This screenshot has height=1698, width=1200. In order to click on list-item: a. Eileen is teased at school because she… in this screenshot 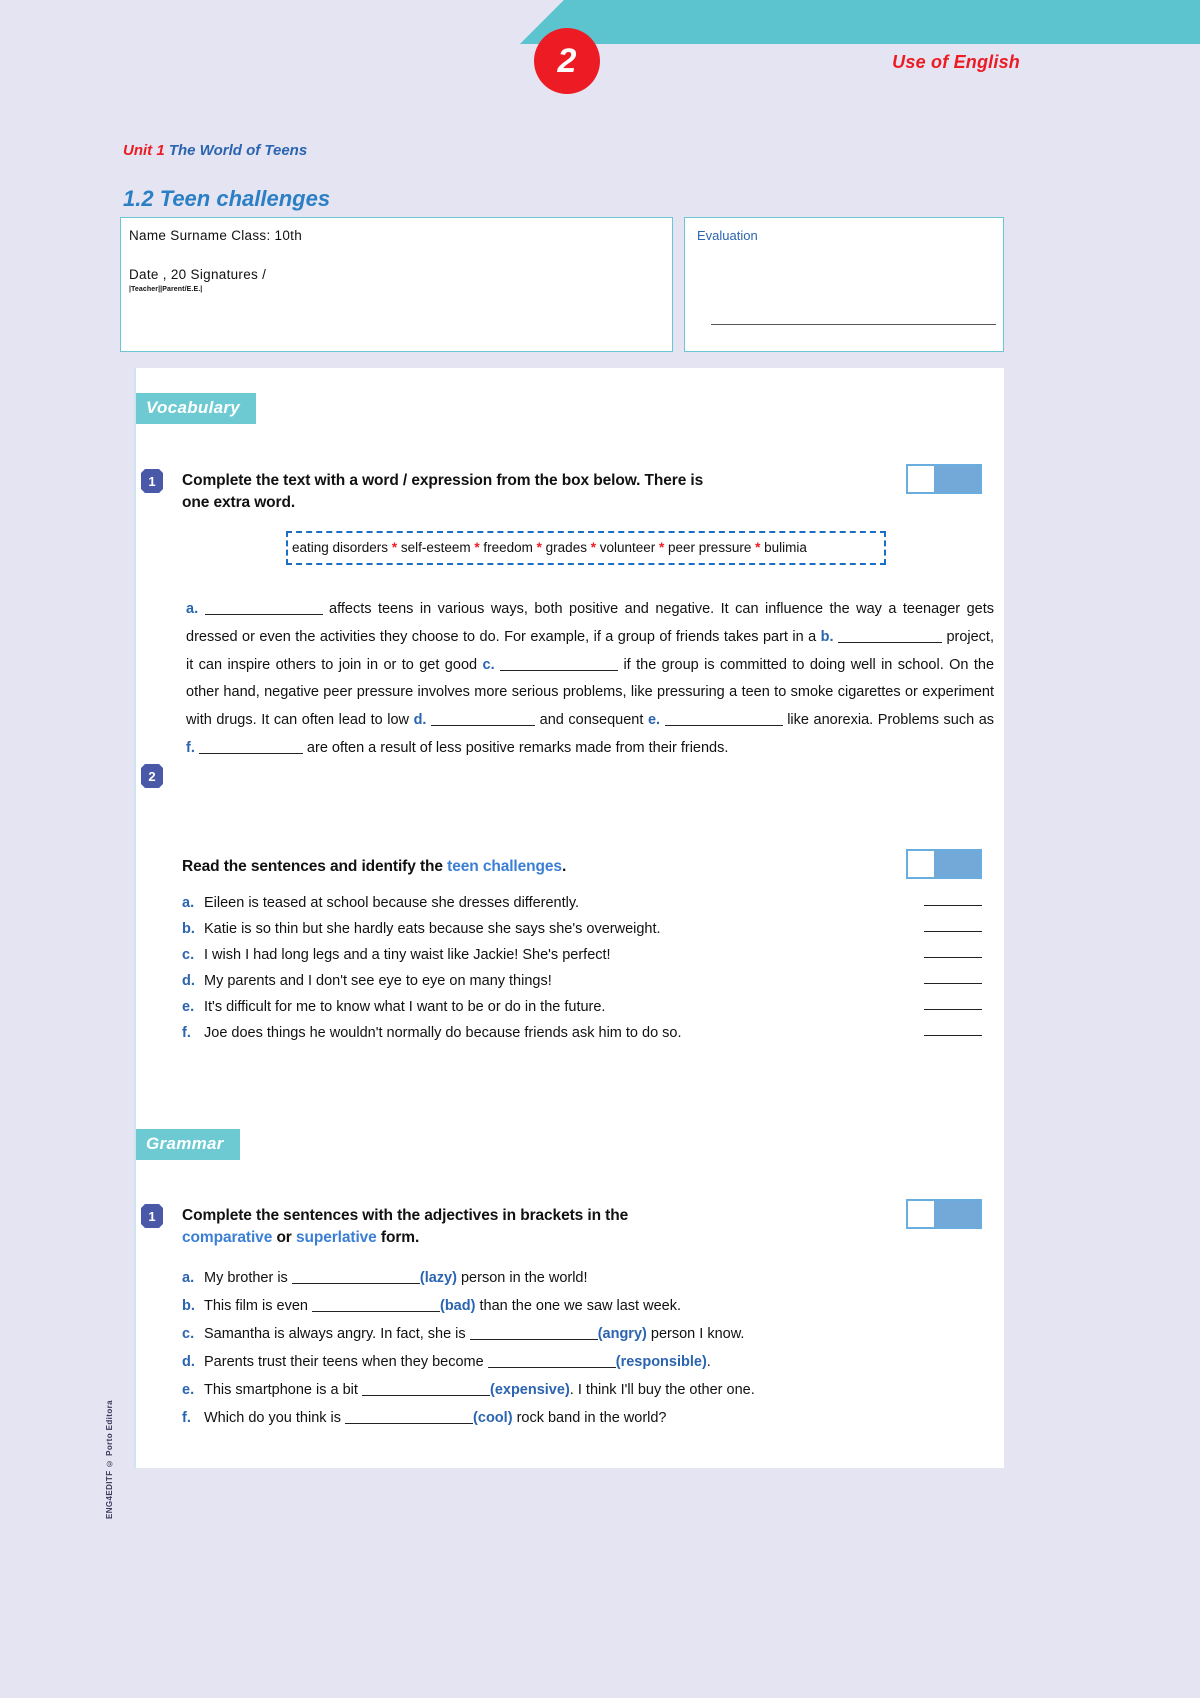, I will do `click(582, 903)`.